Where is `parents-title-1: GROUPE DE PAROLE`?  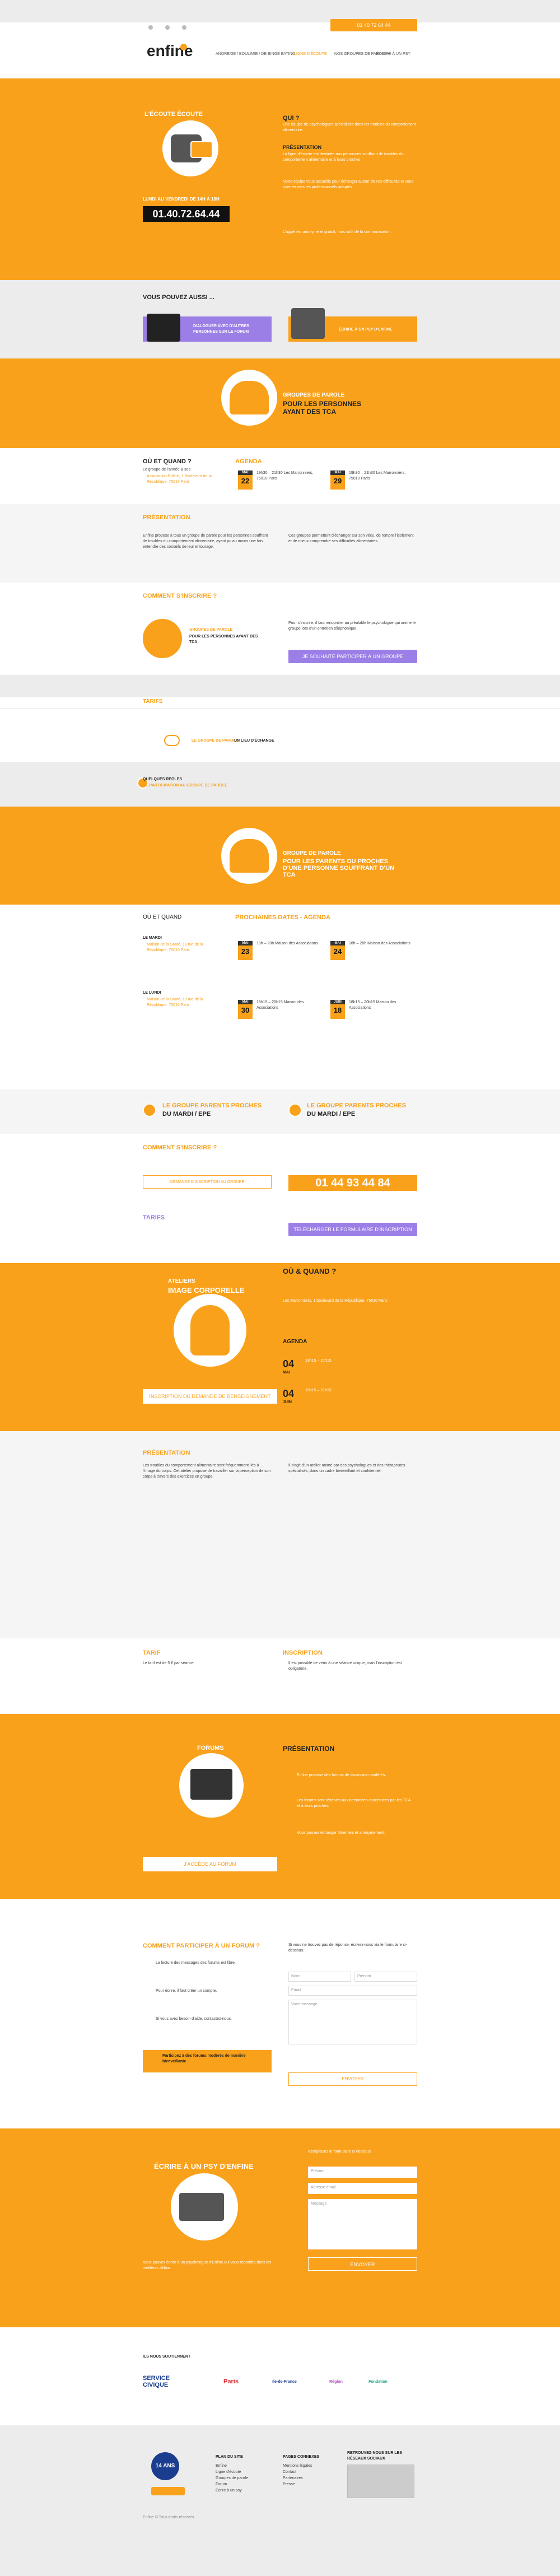
parents-title-1: GROUPE DE PAROLE is located at coordinates (312, 853).